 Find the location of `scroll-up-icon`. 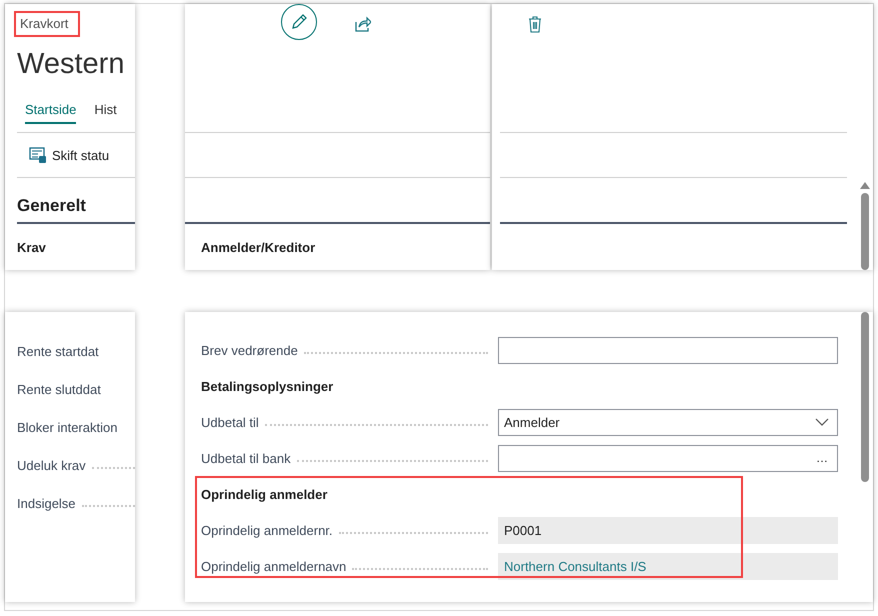

scroll-up-icon is located at coordinates (865, 185).